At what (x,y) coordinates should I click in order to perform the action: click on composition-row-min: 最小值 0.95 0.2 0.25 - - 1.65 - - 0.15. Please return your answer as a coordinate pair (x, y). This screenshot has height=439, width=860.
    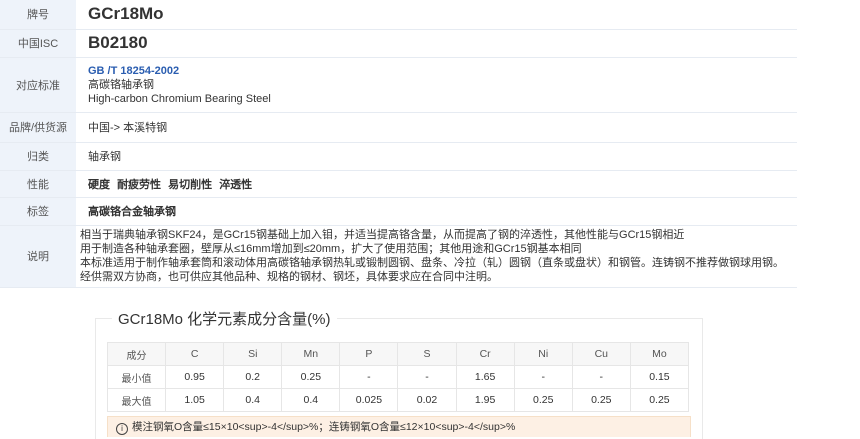
    Looking at the image, I should click on (398, 377).